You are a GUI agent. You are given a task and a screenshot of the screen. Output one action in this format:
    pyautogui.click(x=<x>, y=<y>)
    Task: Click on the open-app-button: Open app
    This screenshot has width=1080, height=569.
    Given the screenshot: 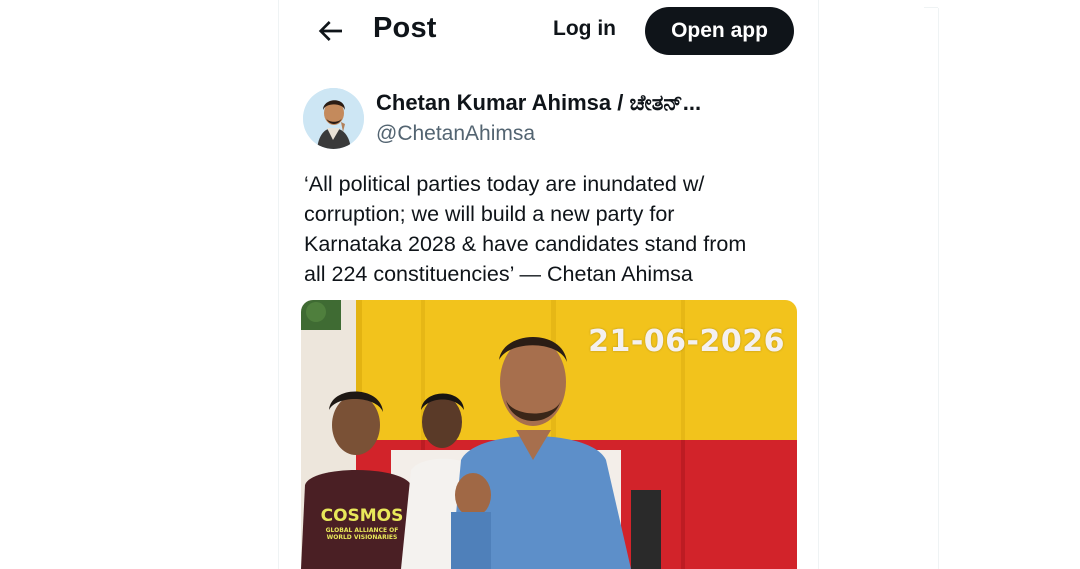 What is the action you would take?
    pyautogui.click(x=719, y=31)
    